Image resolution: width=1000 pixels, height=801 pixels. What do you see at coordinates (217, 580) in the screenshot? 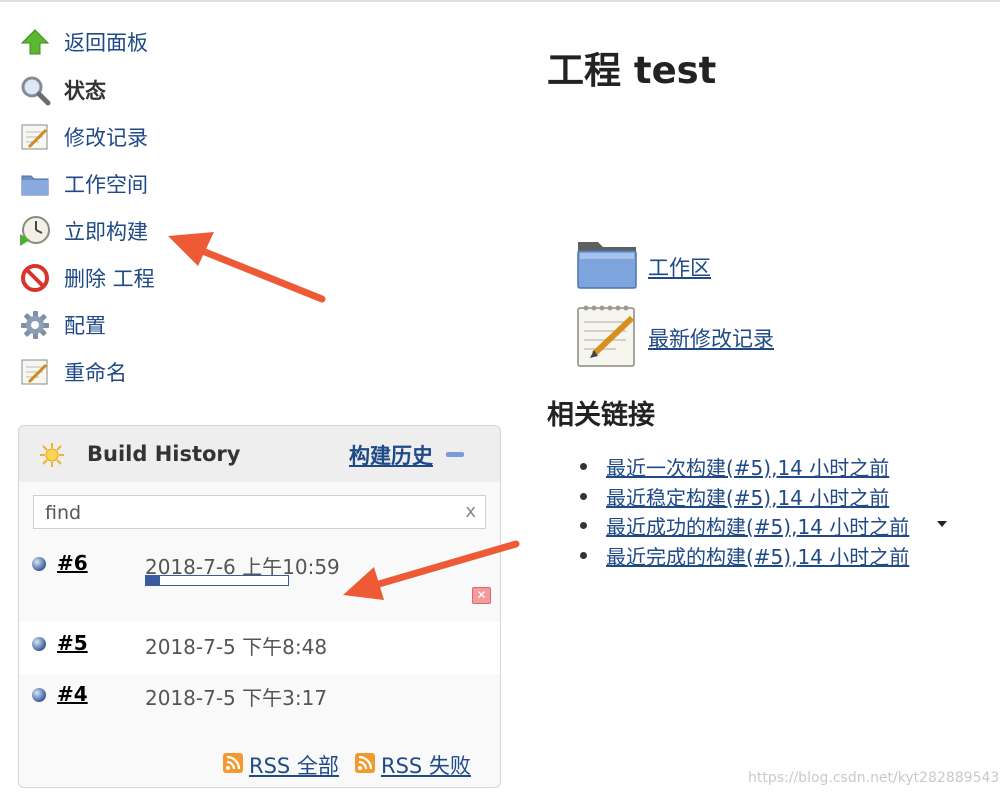
I see `build-progress-bar` at bounding box center [217, 580].